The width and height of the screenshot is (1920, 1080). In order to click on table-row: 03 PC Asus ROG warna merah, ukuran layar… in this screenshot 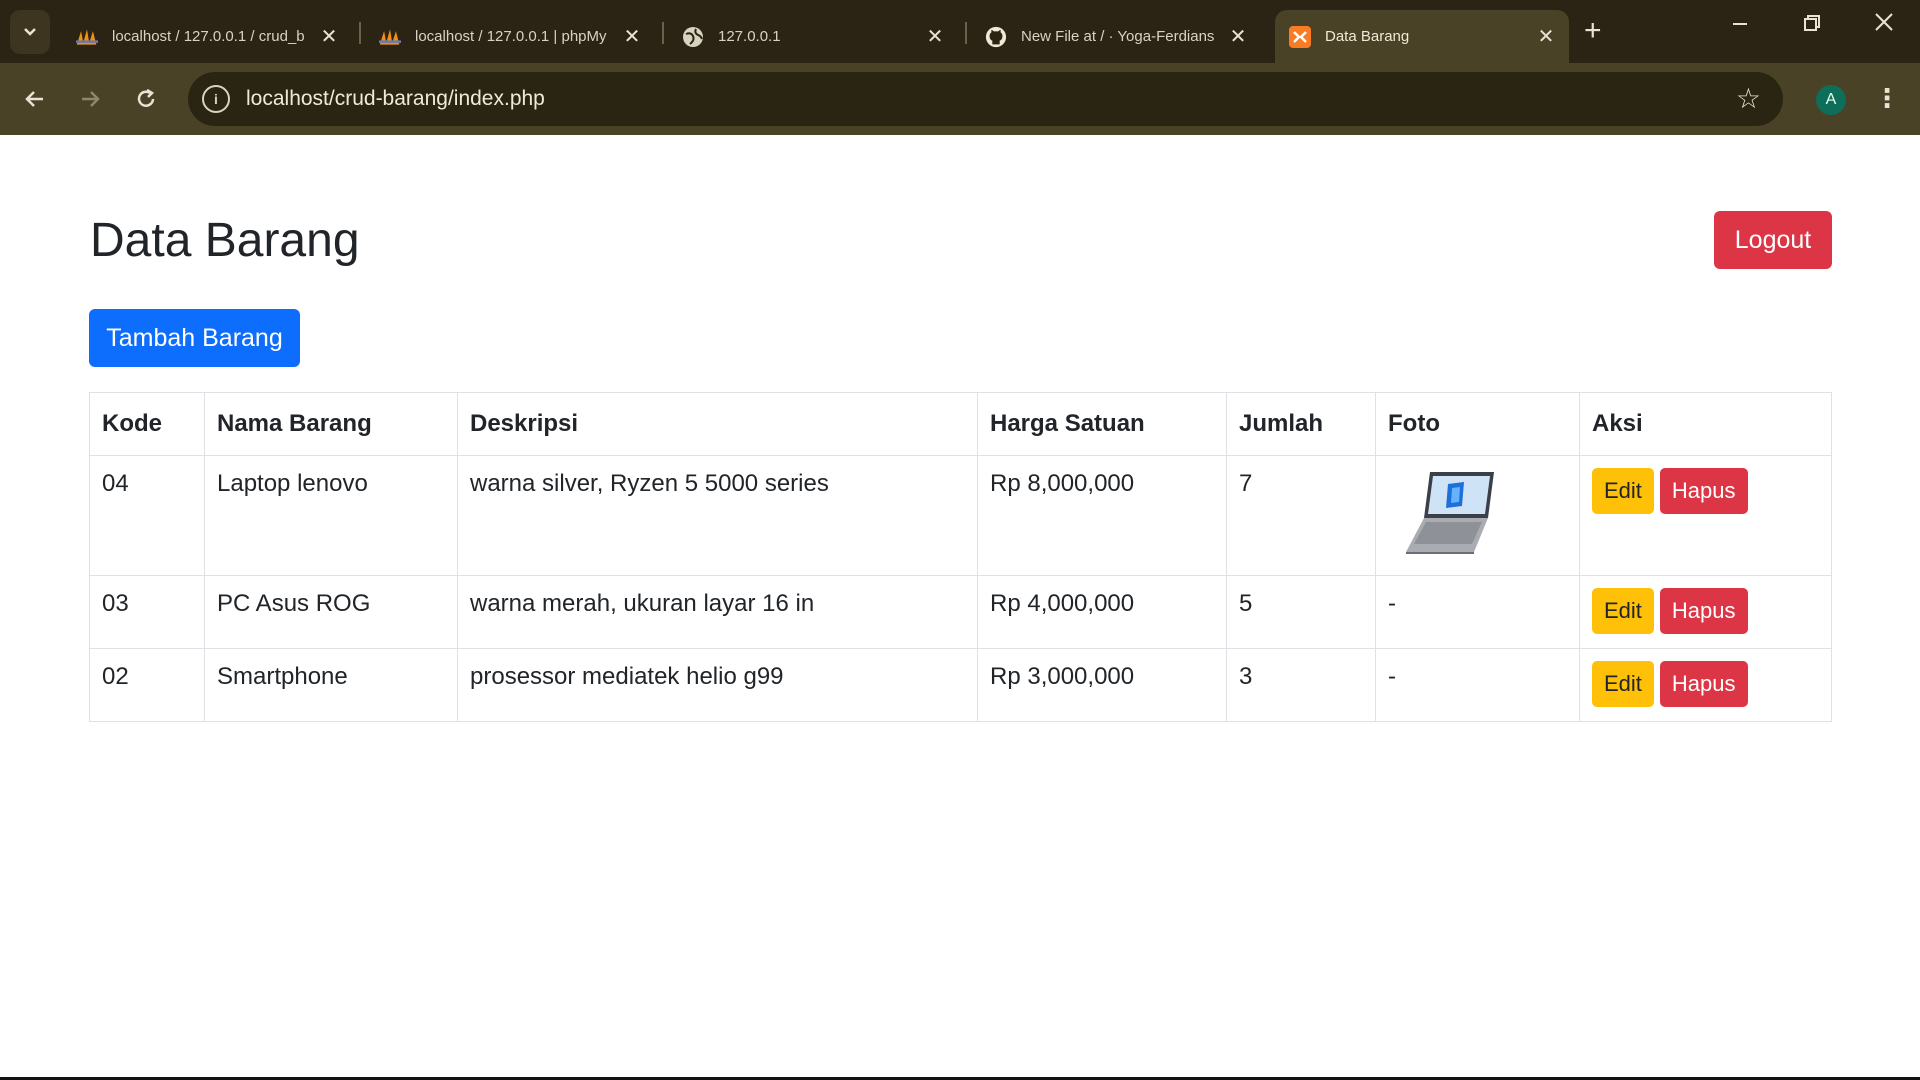, I will do `click(960, 612)`.